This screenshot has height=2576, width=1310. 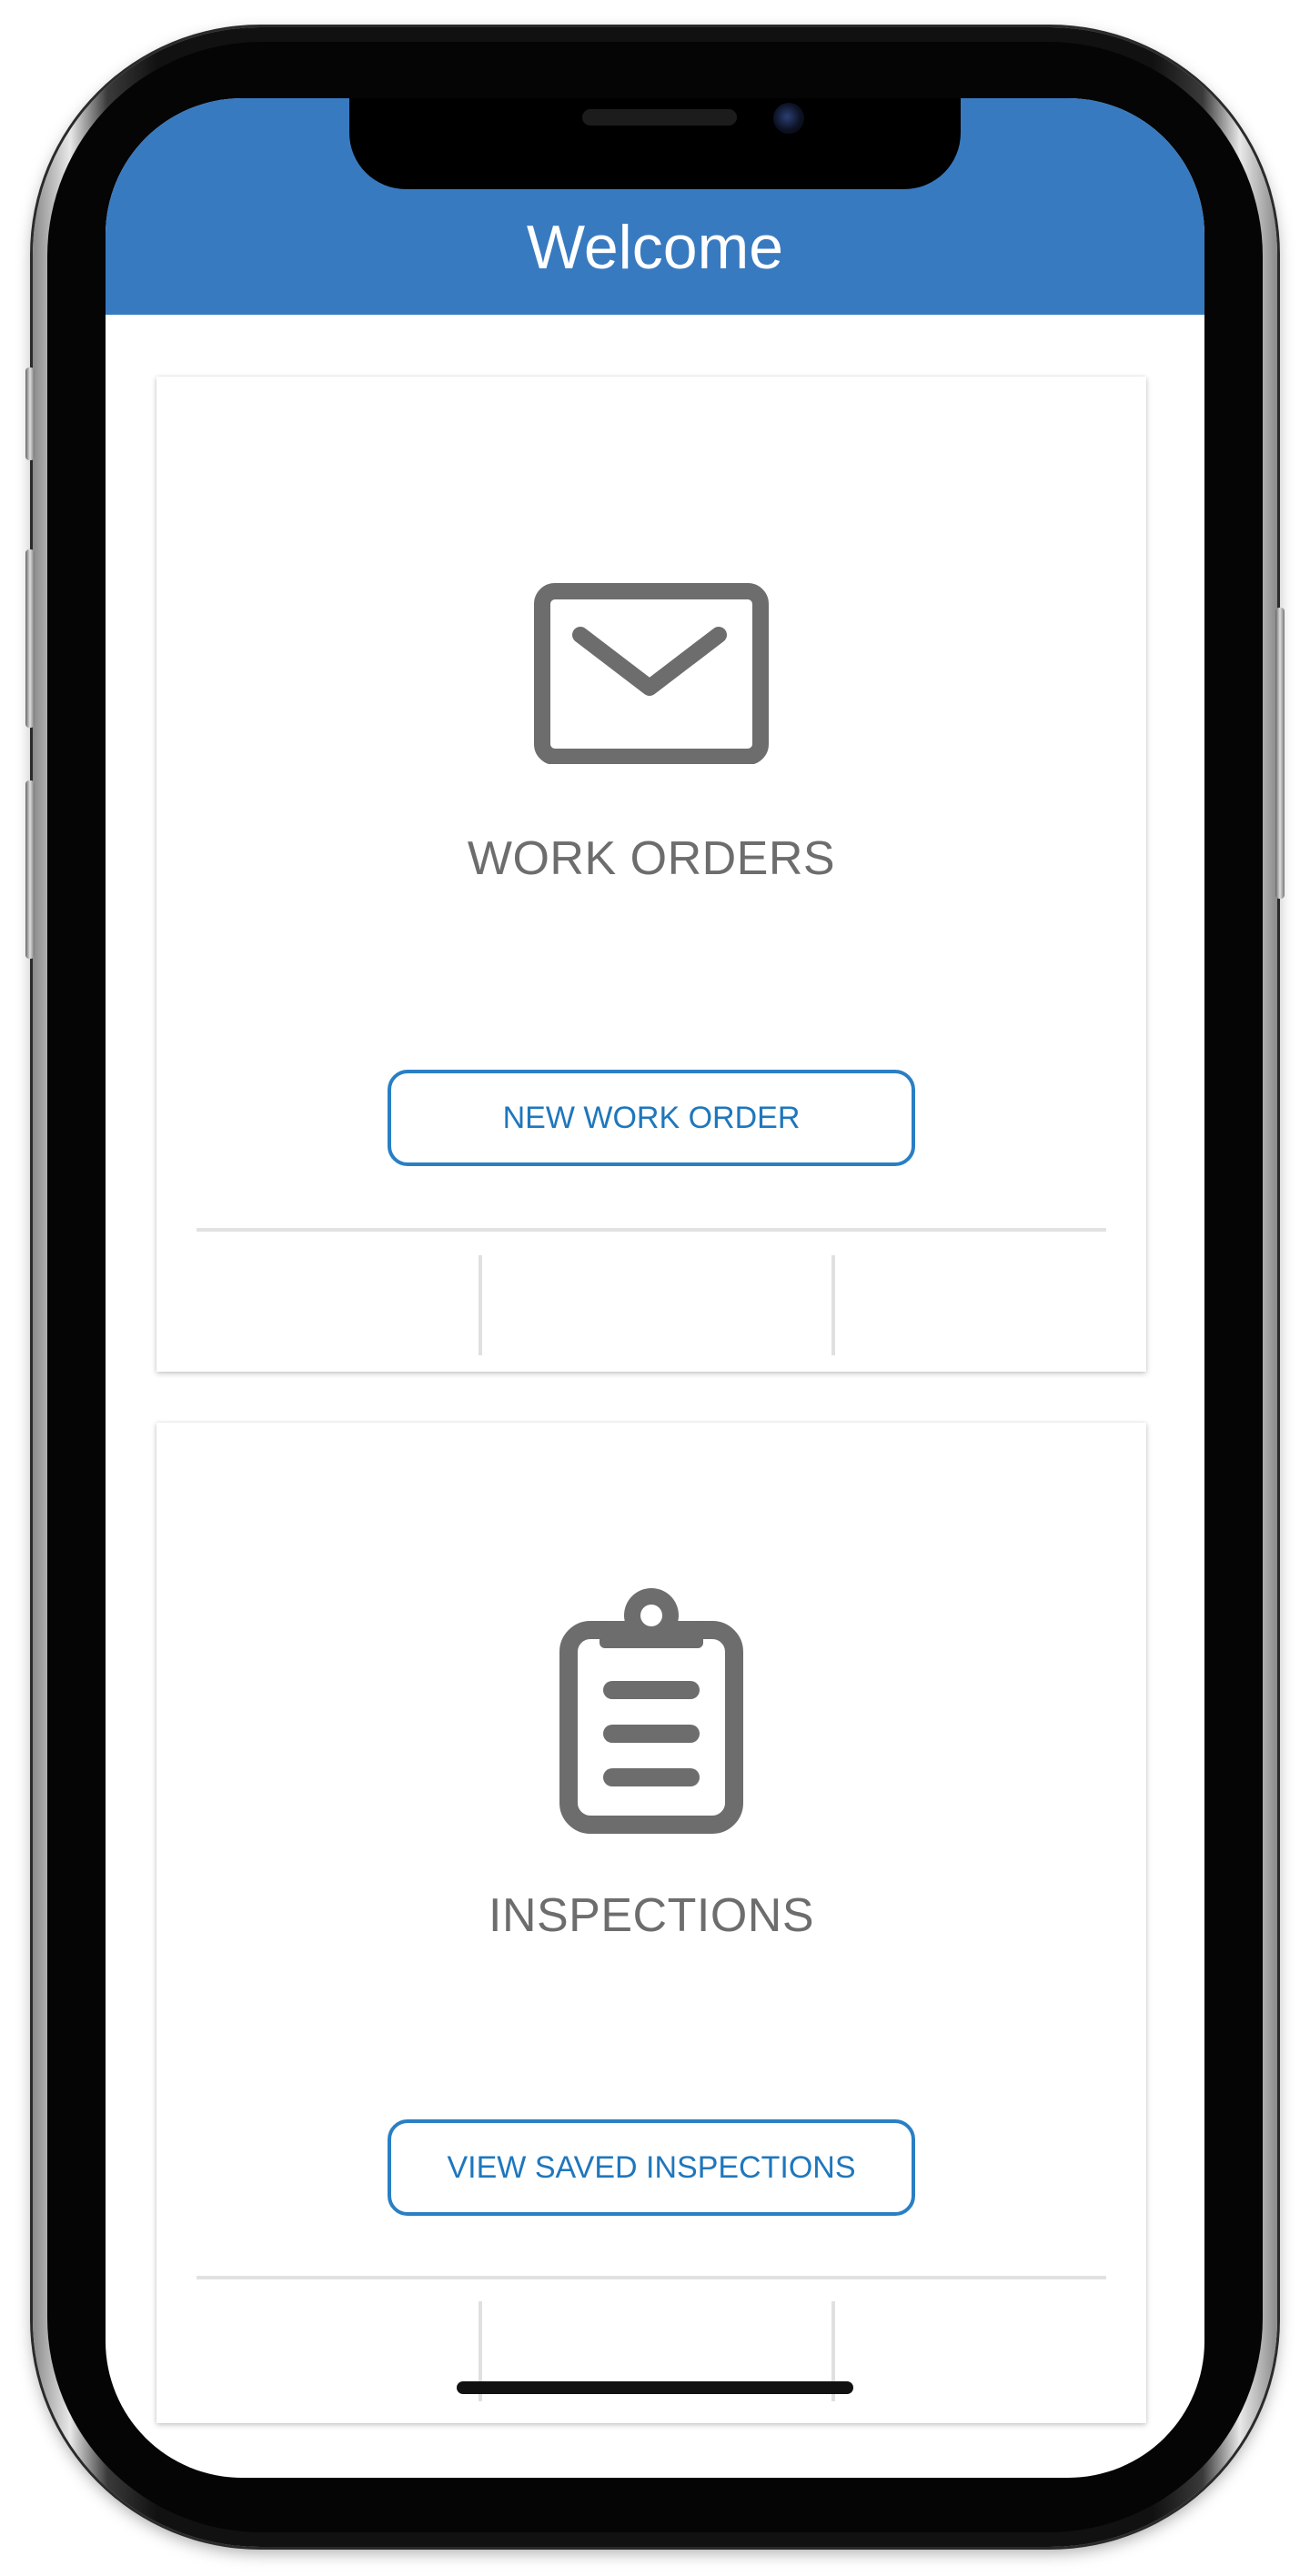 What do you see at coordinates (655, 247) in the screenshot?
I see `page-title: Welcome` at bounding box center [655, 247].